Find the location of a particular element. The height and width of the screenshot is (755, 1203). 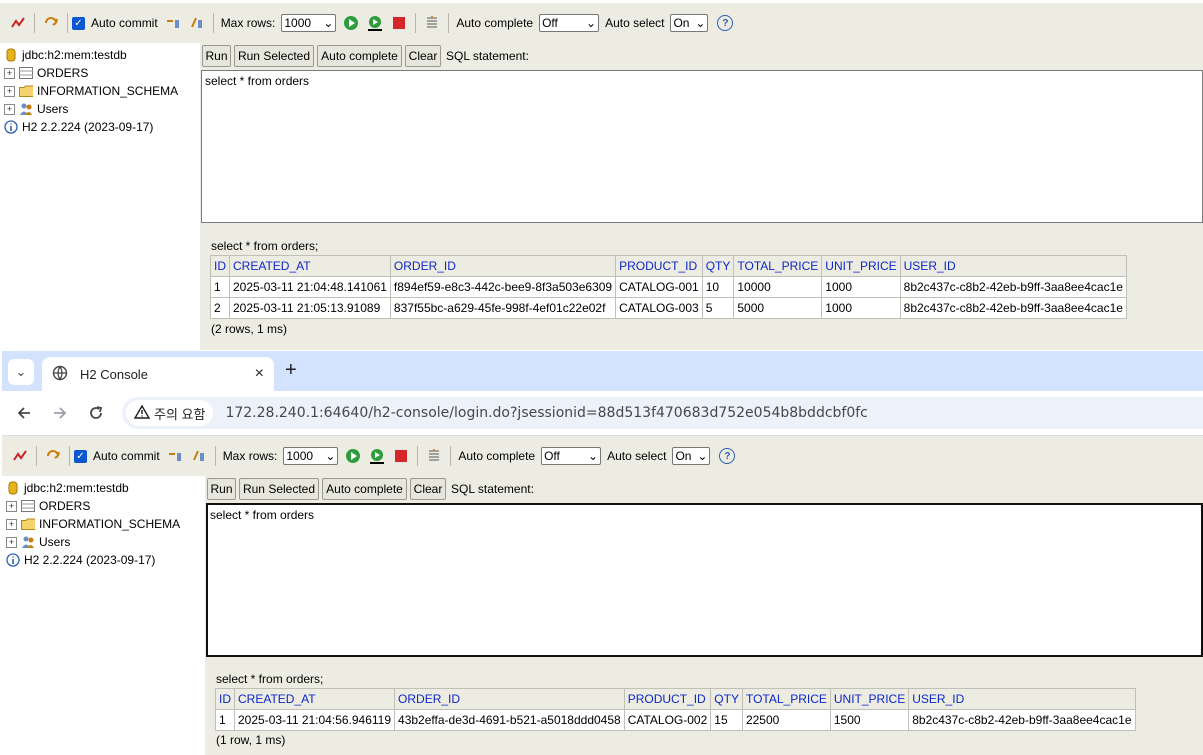

table-cell: f894ef59-e8c3-442c-bee9-8f3a503e6309 is located at coordinates (503, 287).